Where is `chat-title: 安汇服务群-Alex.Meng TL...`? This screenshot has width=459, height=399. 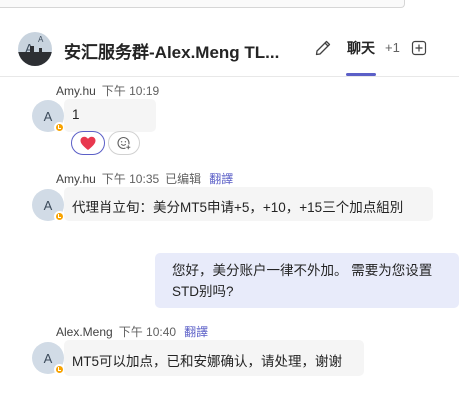 chat-title: 安汇服务群-Alex.Meng TL... is located at coordinates (171, 50).